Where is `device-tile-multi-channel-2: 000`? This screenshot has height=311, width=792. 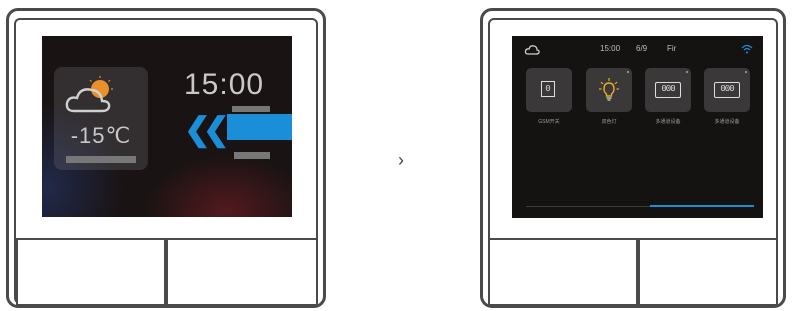 device-tile-multi-channel-2: 000 is located at coordinates (727, 90).